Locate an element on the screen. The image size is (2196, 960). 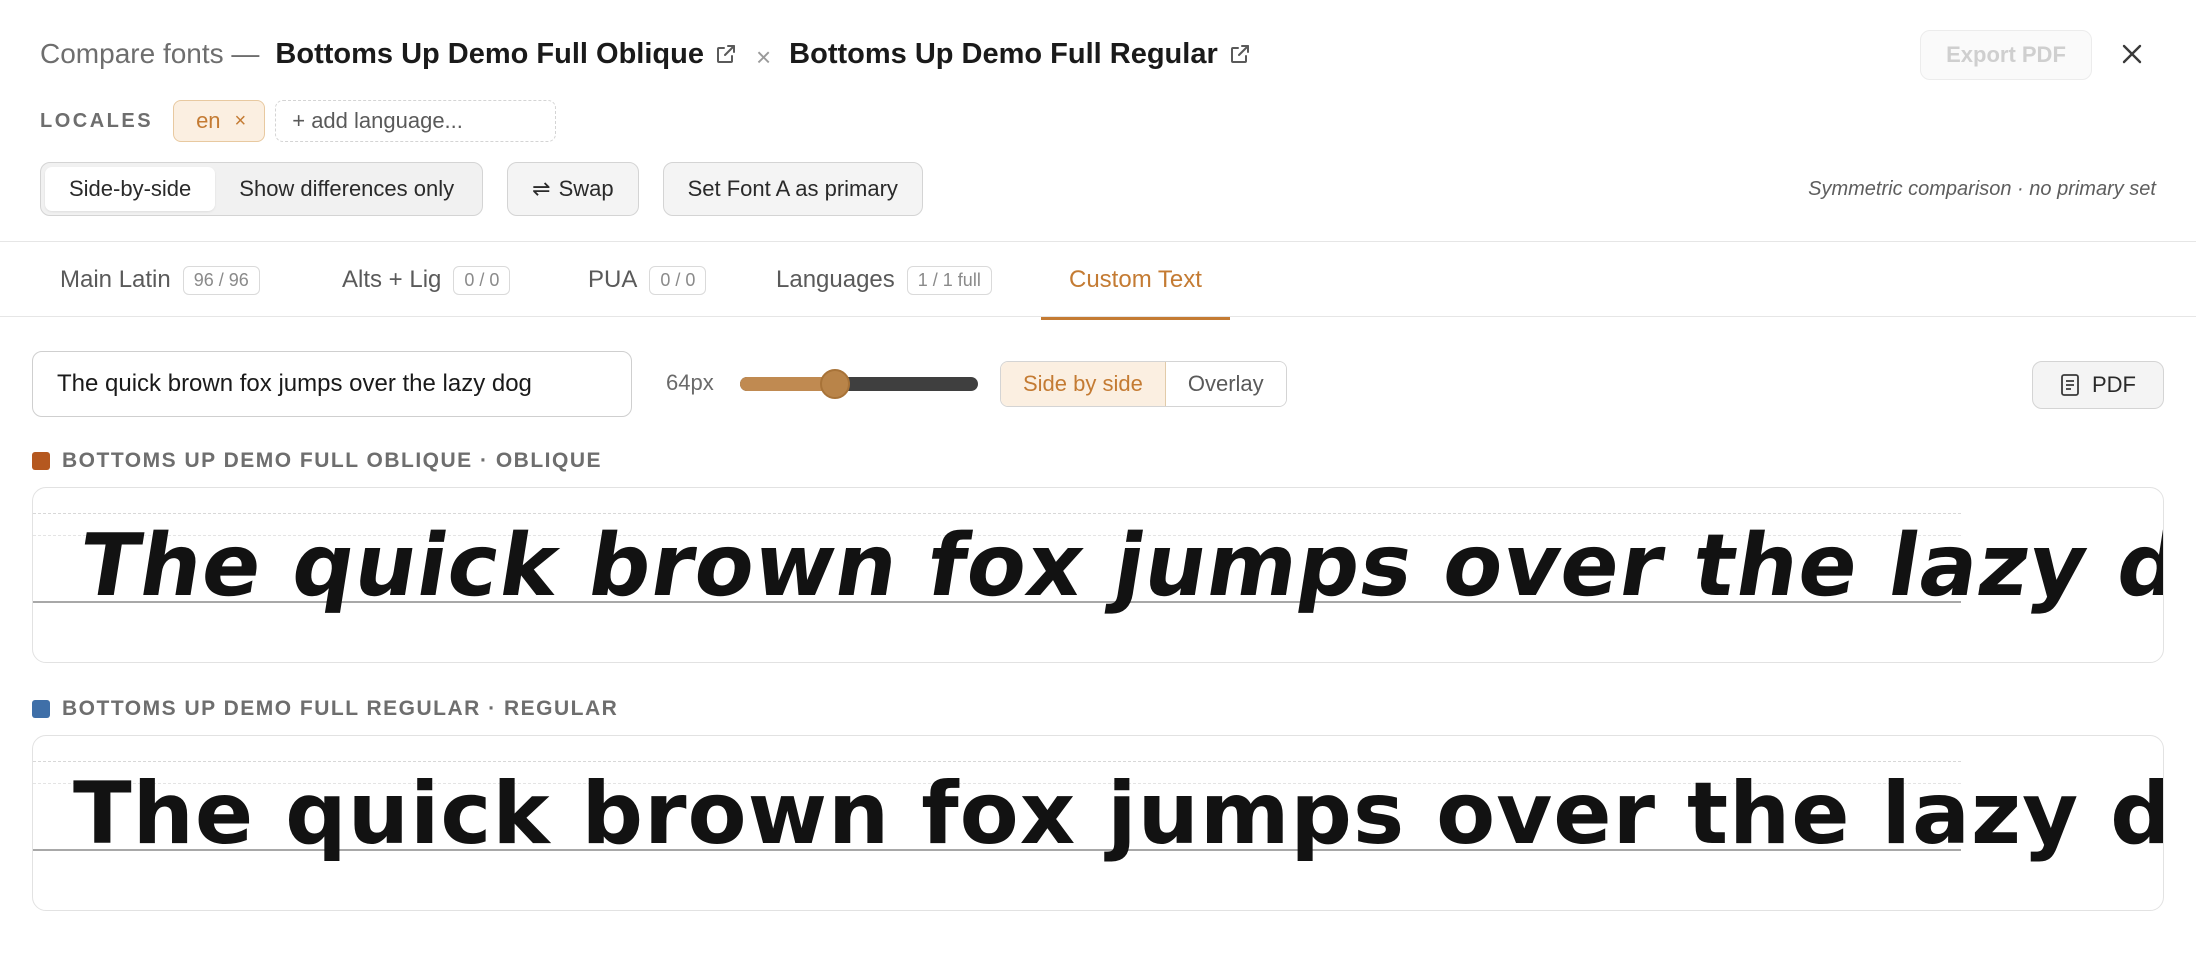
specimen-a-label: BOTTOMS UP DEMO FULL OBLIQUE · OBLIQUE is located at coordinates (317, 461).